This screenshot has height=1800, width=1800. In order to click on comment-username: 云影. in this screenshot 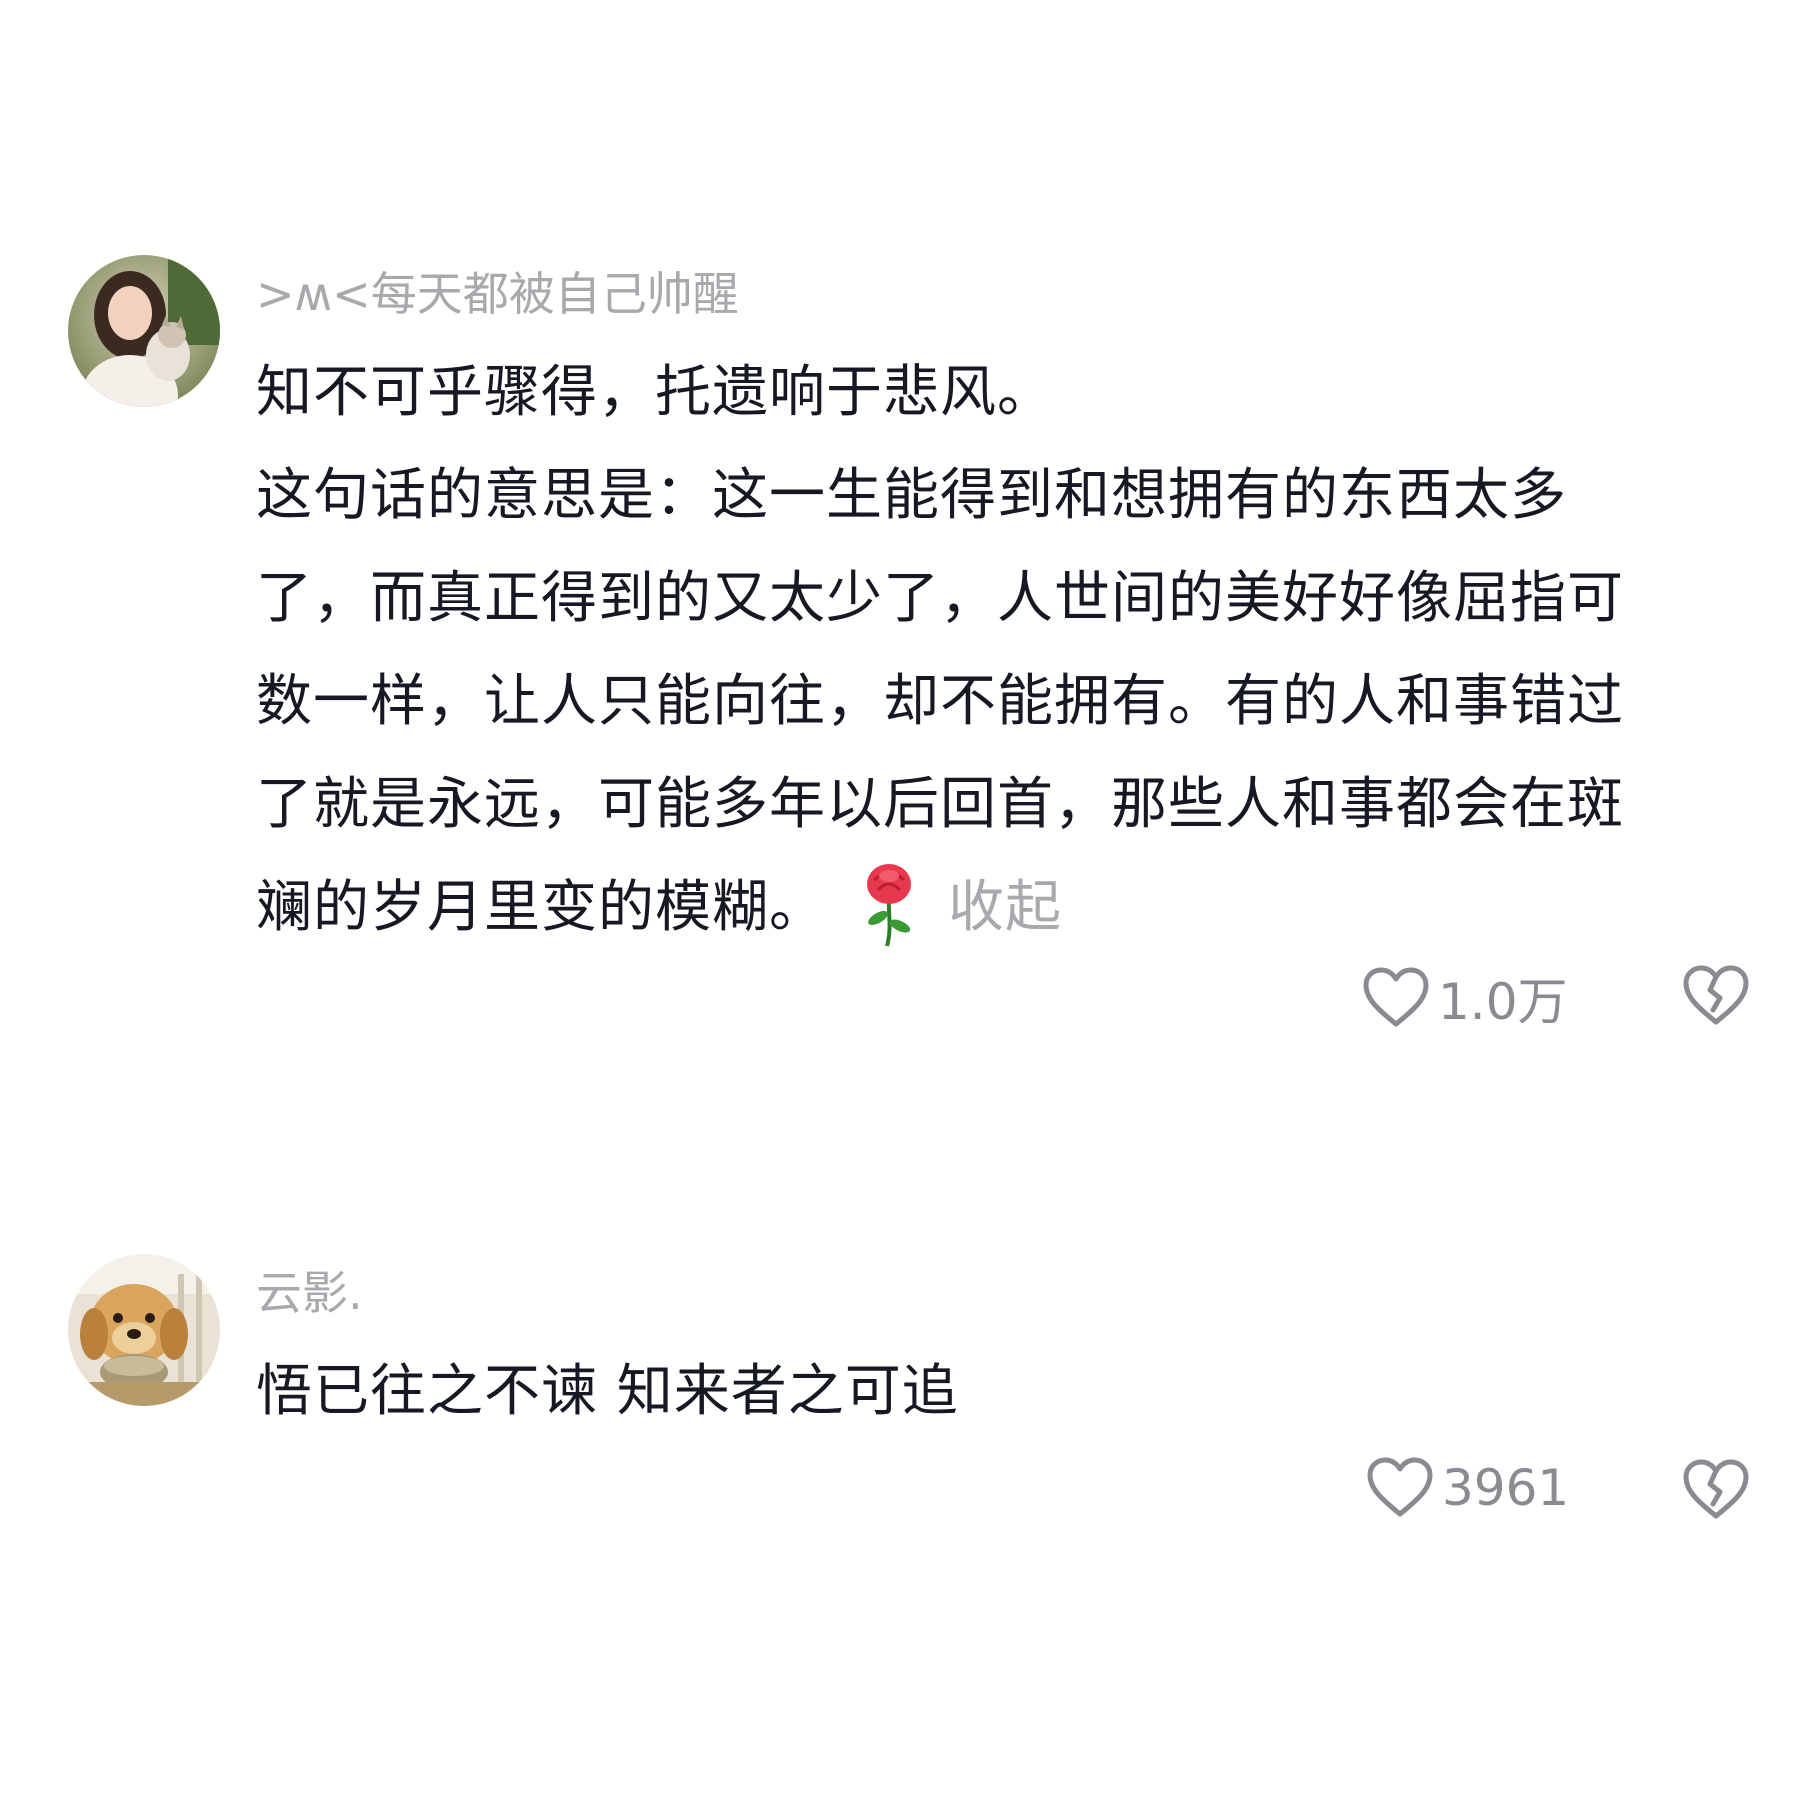, I will do `click(309, 1293)`.